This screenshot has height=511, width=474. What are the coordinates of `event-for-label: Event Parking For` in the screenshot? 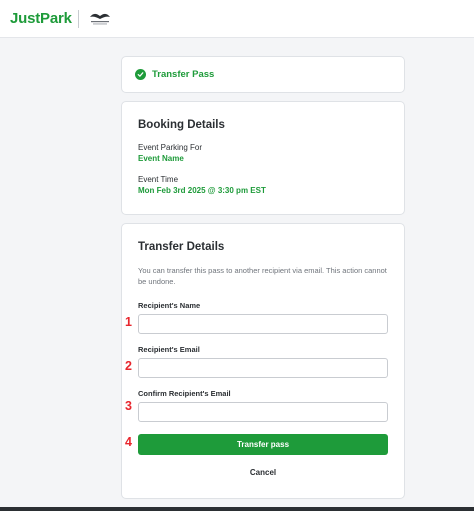 It's located at (170, 147).